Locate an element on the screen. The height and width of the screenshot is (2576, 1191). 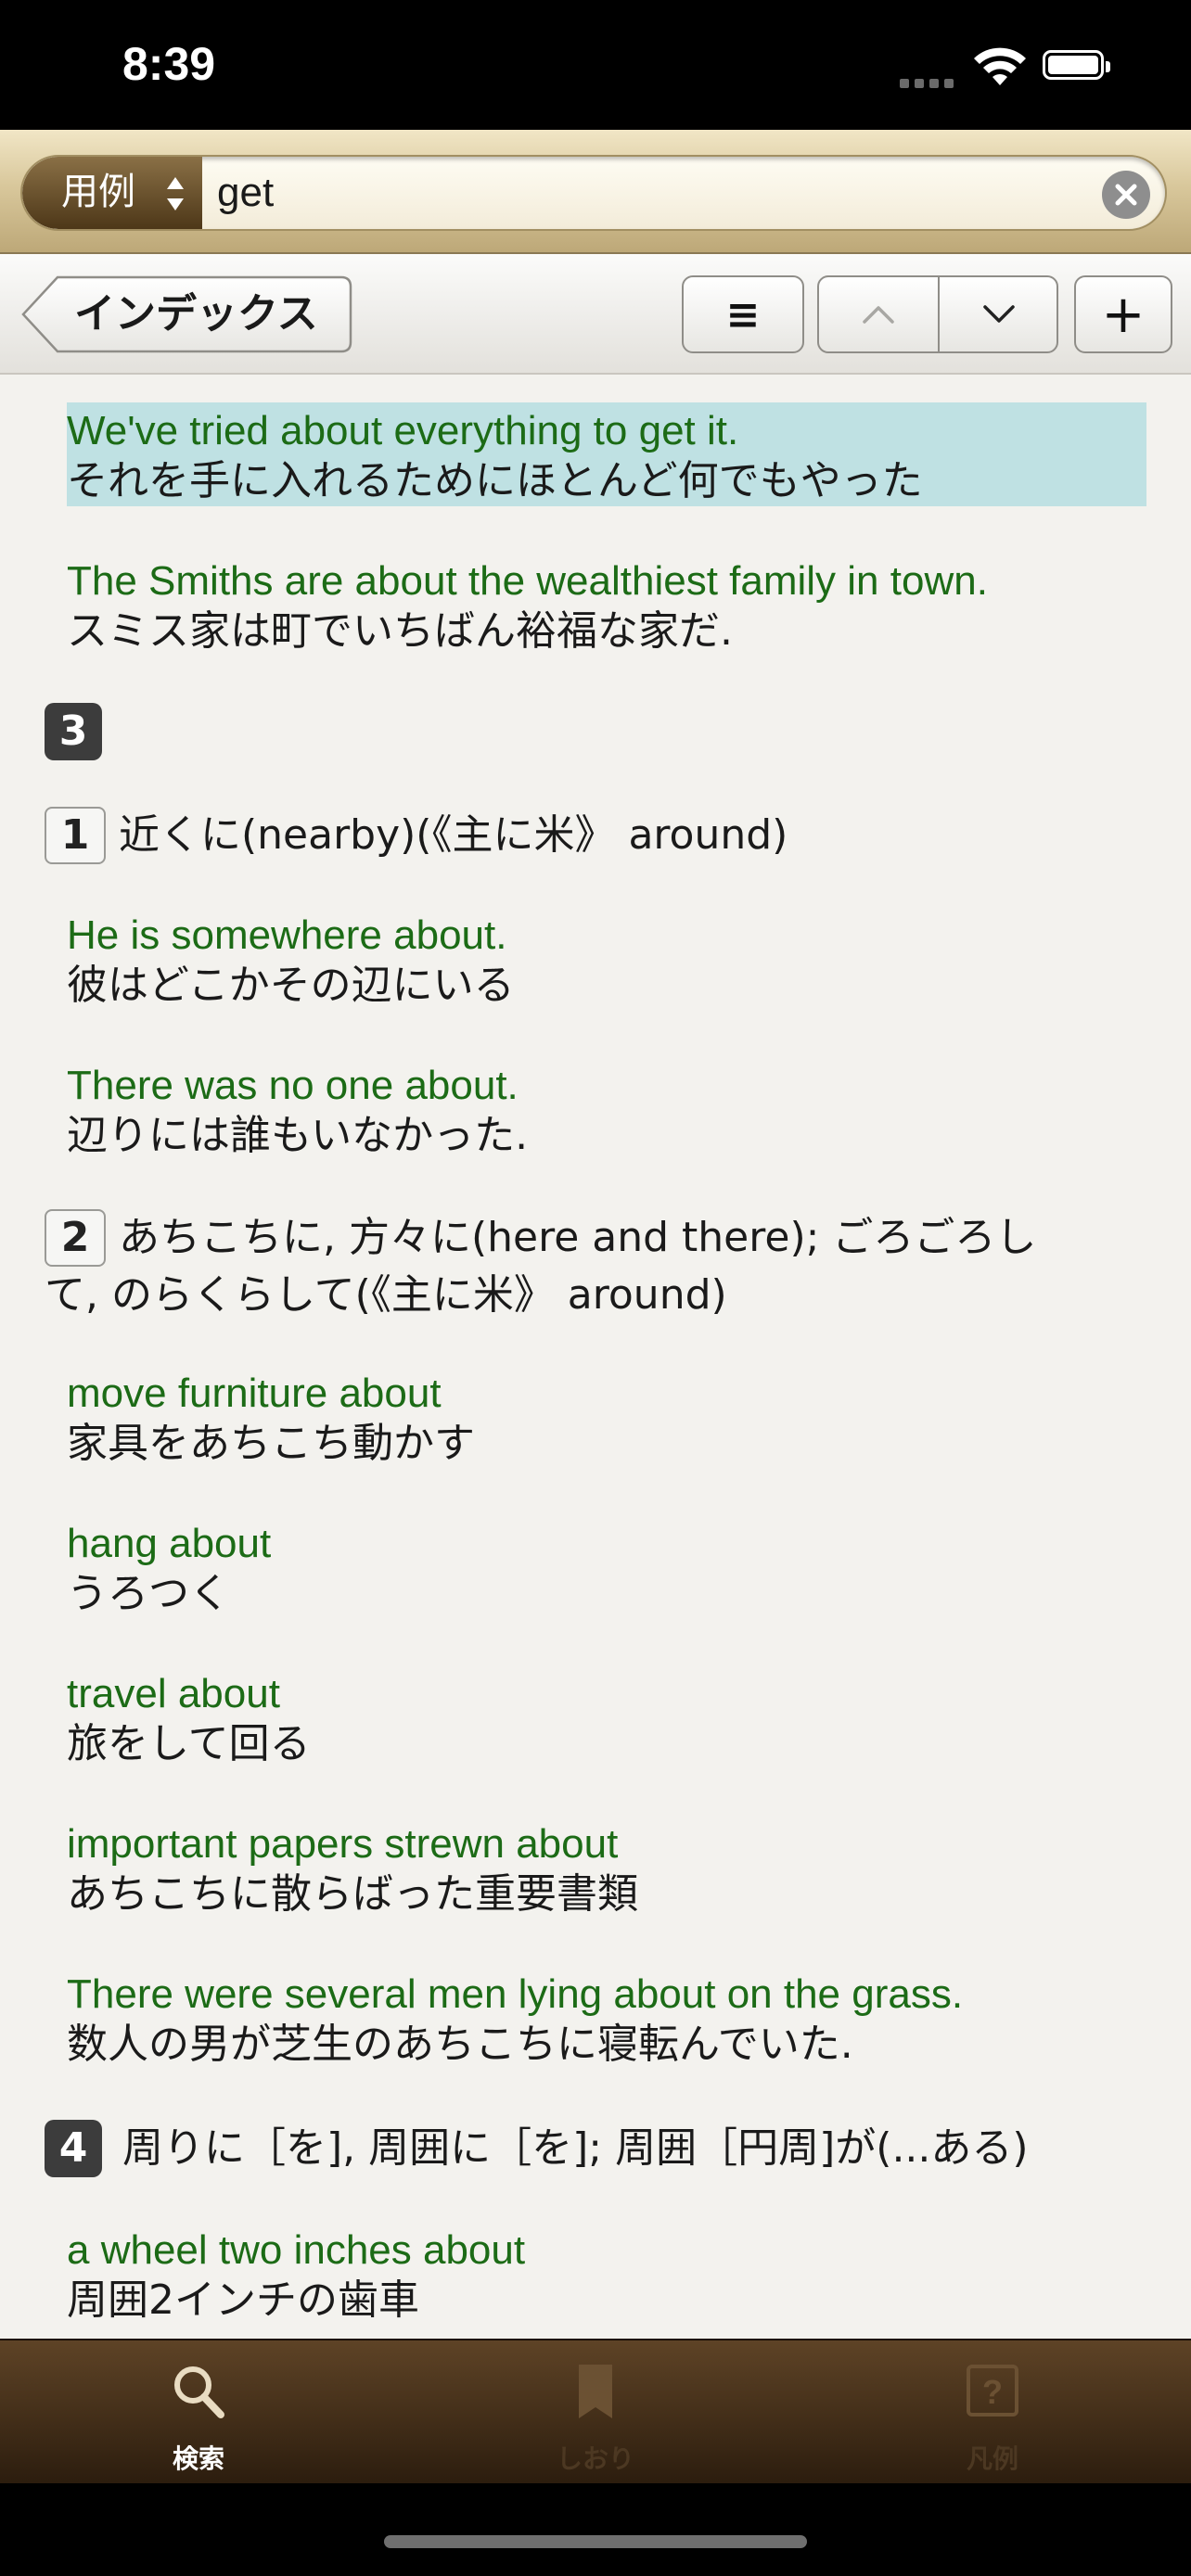
sense-definition: 近くに(nearby)(《主に米》 around) is located at coordinates (453, 835).